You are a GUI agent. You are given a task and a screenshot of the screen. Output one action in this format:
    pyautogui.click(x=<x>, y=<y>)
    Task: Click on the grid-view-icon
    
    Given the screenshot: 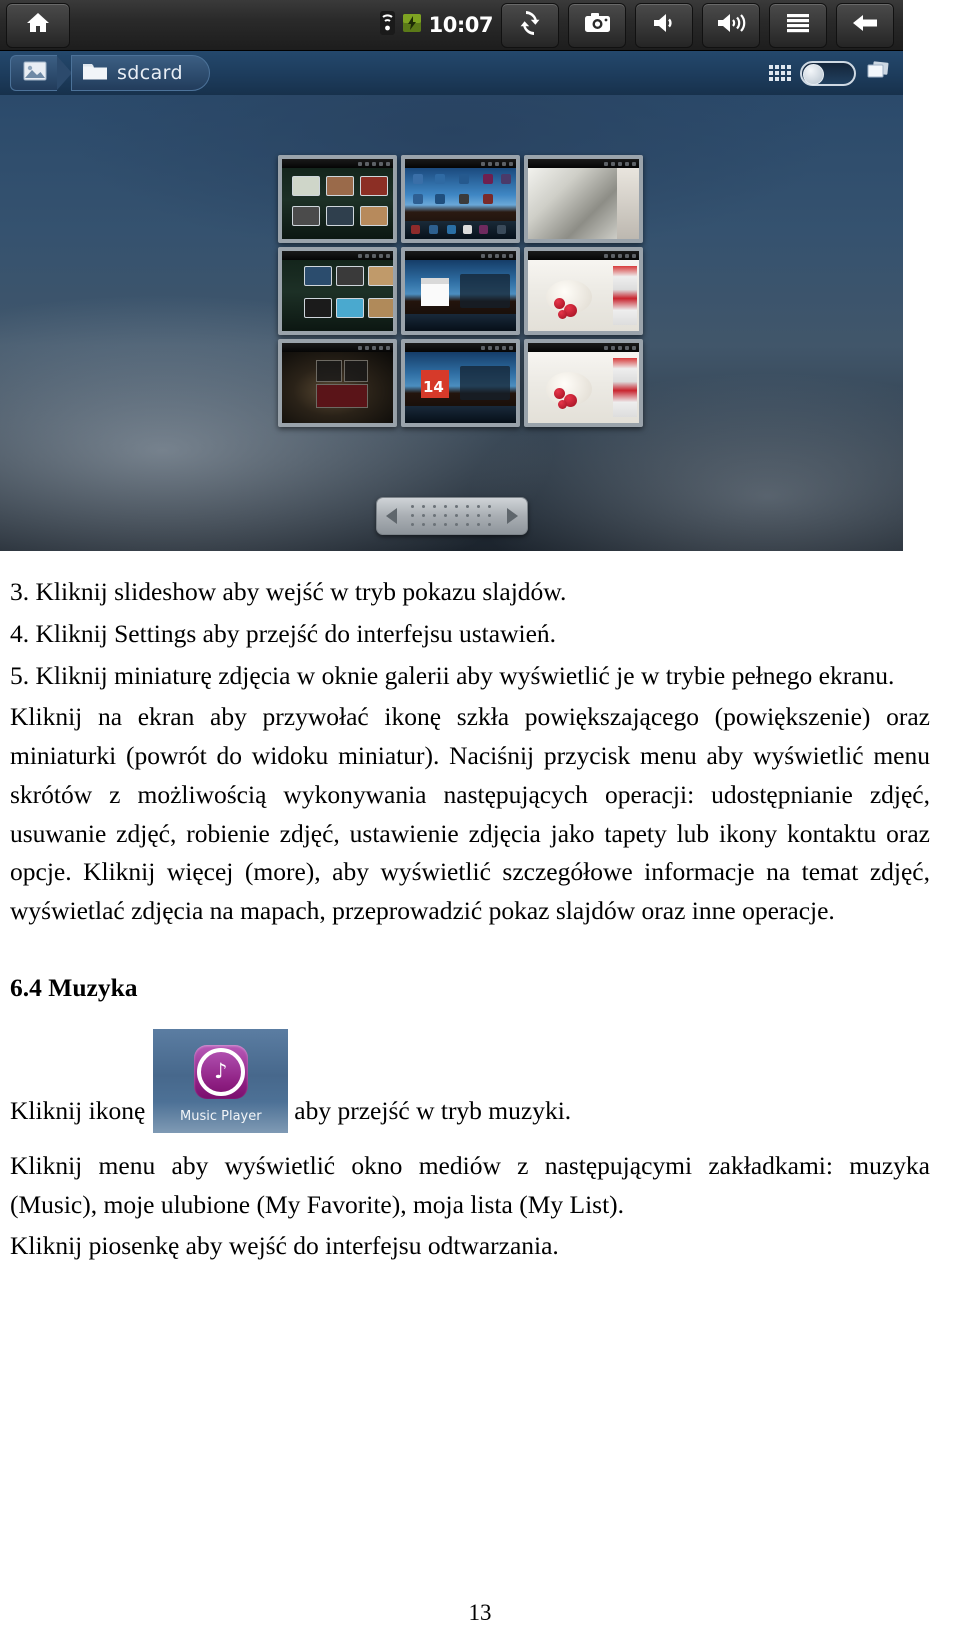 What is the action you would take?
    pyautogui.click(x=780, y=73)
    